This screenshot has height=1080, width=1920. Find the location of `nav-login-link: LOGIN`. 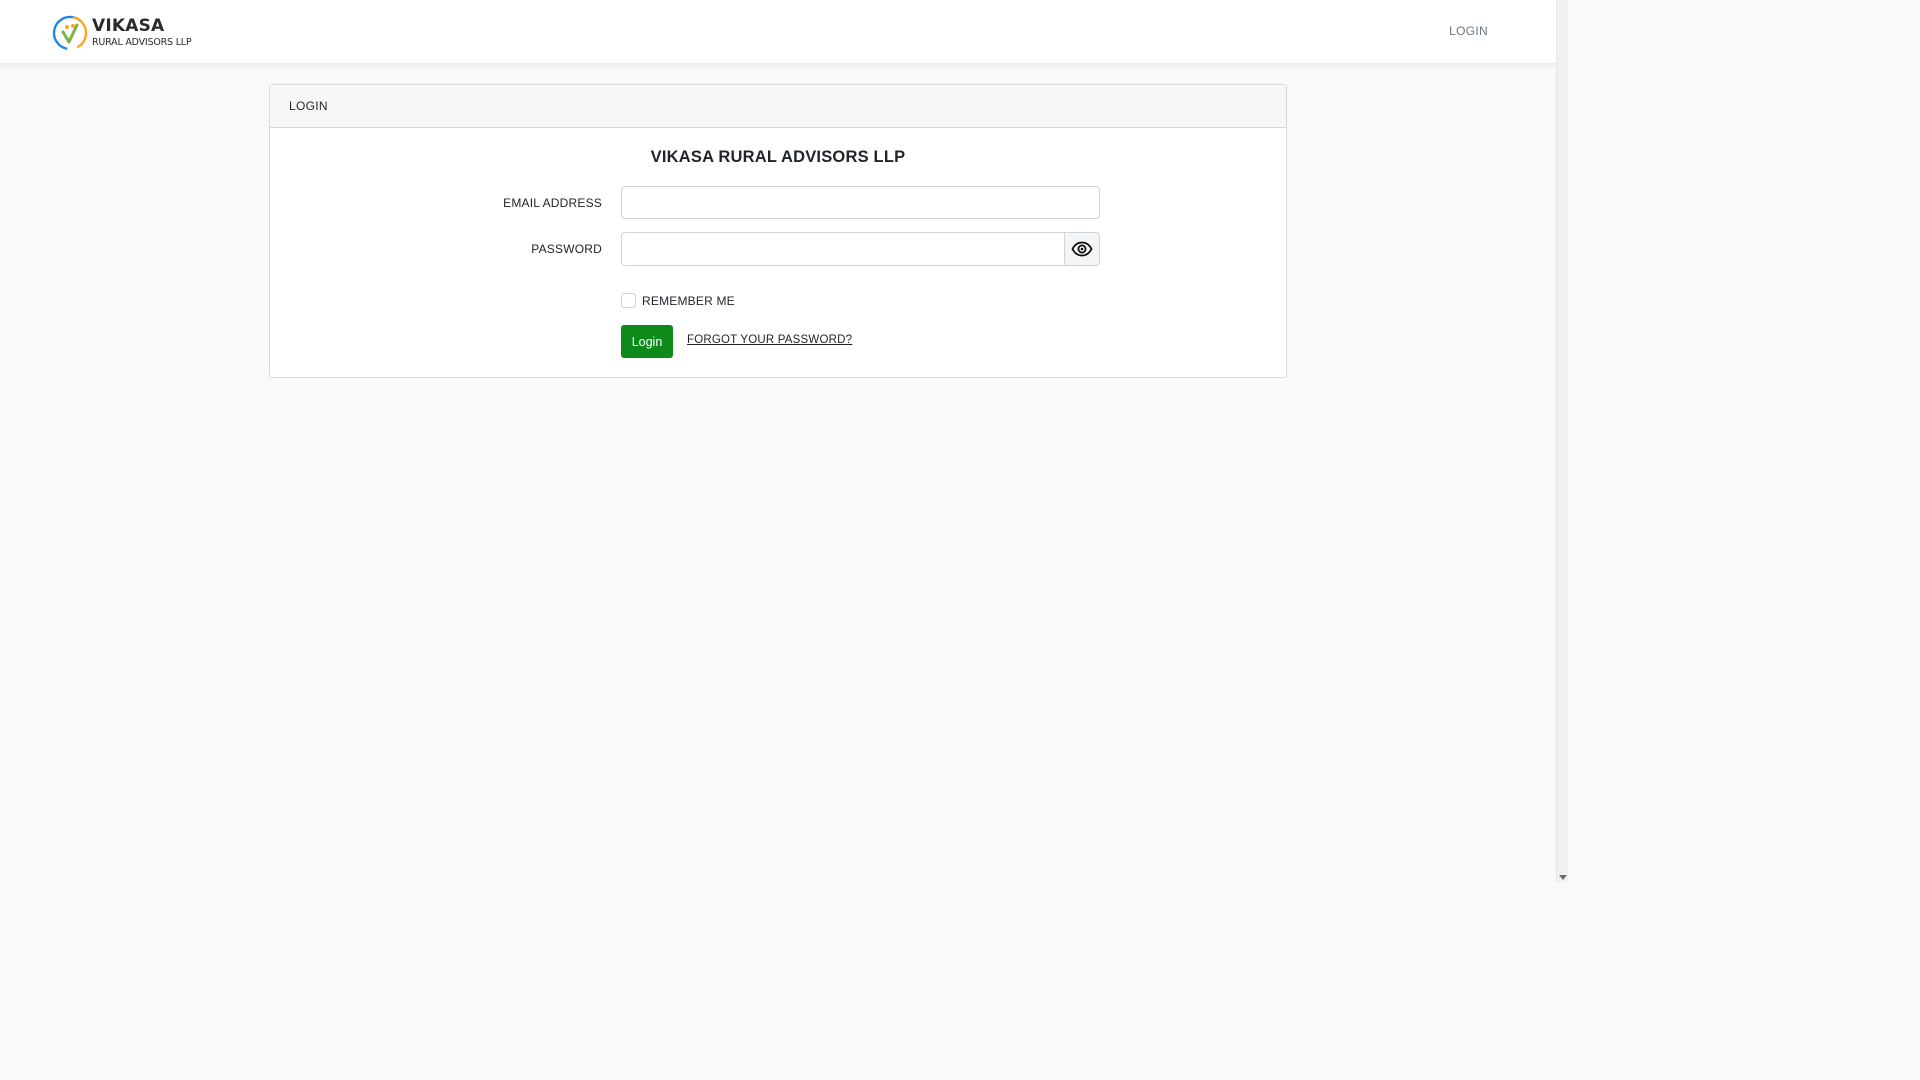

nav-login-link: LOGIN is located at coordinates (1468, 31).